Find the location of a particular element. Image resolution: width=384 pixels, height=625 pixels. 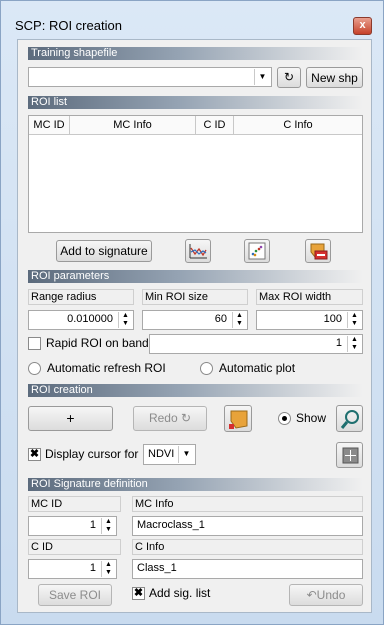

scatter-plot-icon is located at coordinates (257, 251).